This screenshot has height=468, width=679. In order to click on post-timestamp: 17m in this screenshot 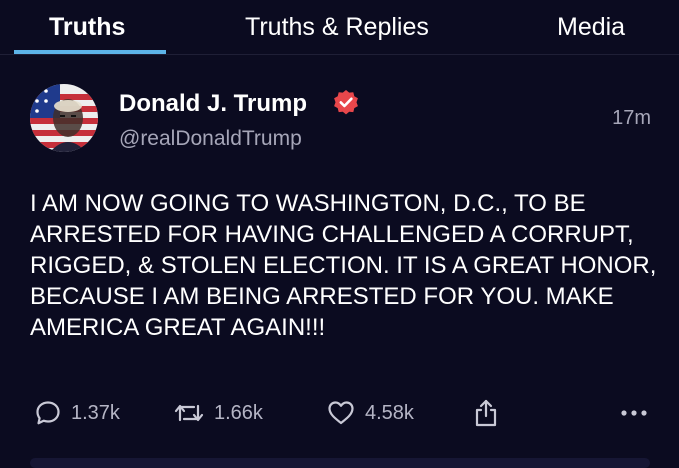, I will do `click(631, 118)`.